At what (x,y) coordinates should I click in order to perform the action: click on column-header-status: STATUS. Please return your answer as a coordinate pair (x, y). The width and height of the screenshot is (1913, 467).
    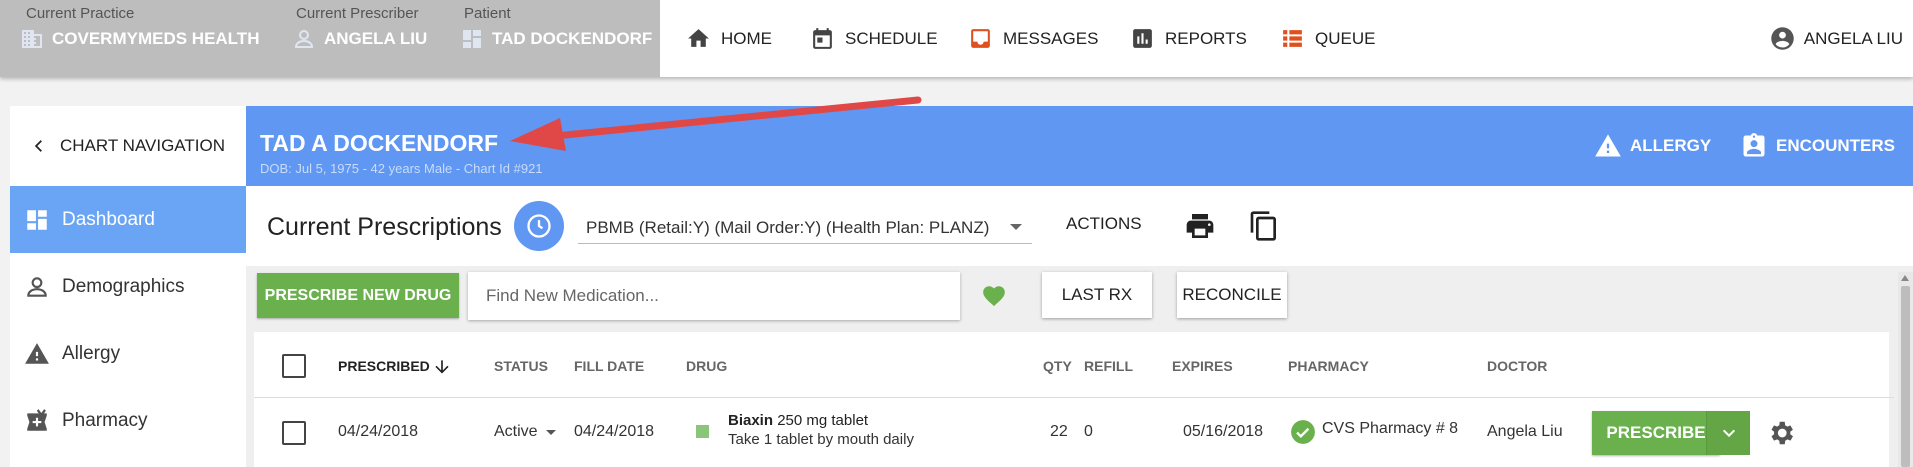
    Looking at the image, I should click on (521, 366).